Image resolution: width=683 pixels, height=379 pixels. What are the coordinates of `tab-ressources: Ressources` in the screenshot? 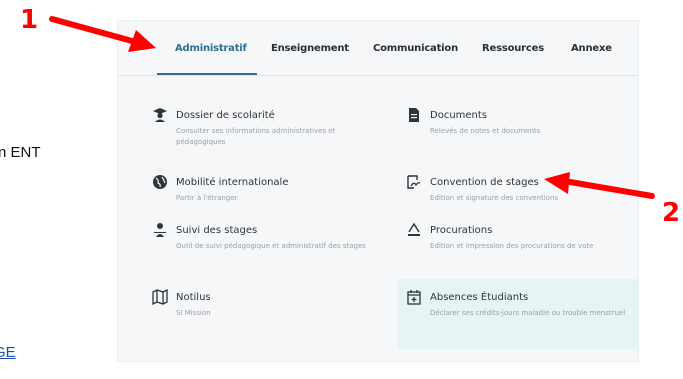 It's located at (513, 48).